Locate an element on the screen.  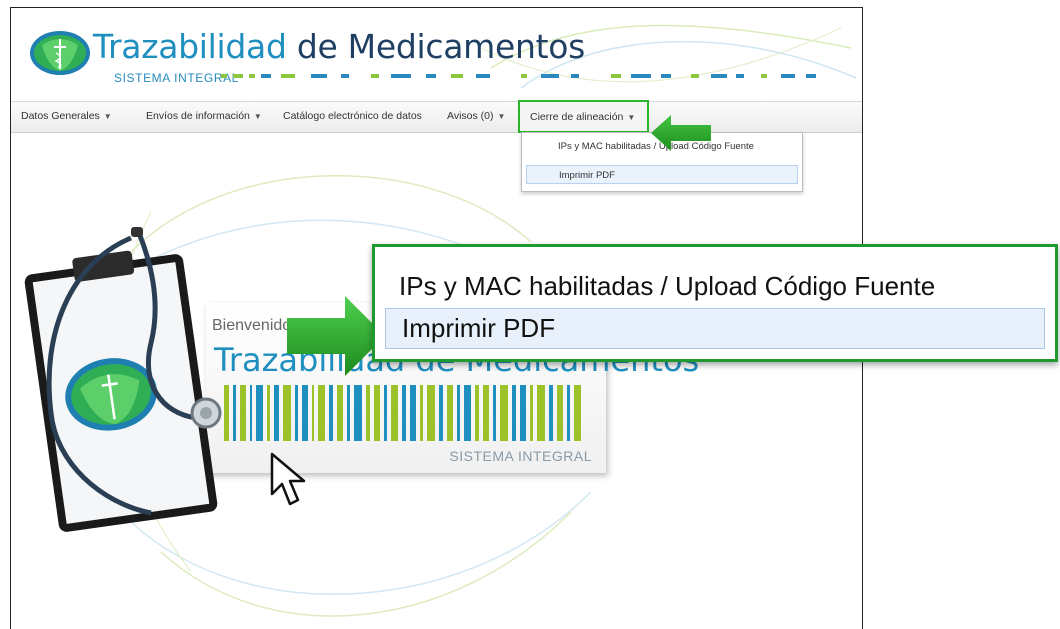
brand-title: Trazabilidad de Medicamentos is located at coordinates (339, 46).